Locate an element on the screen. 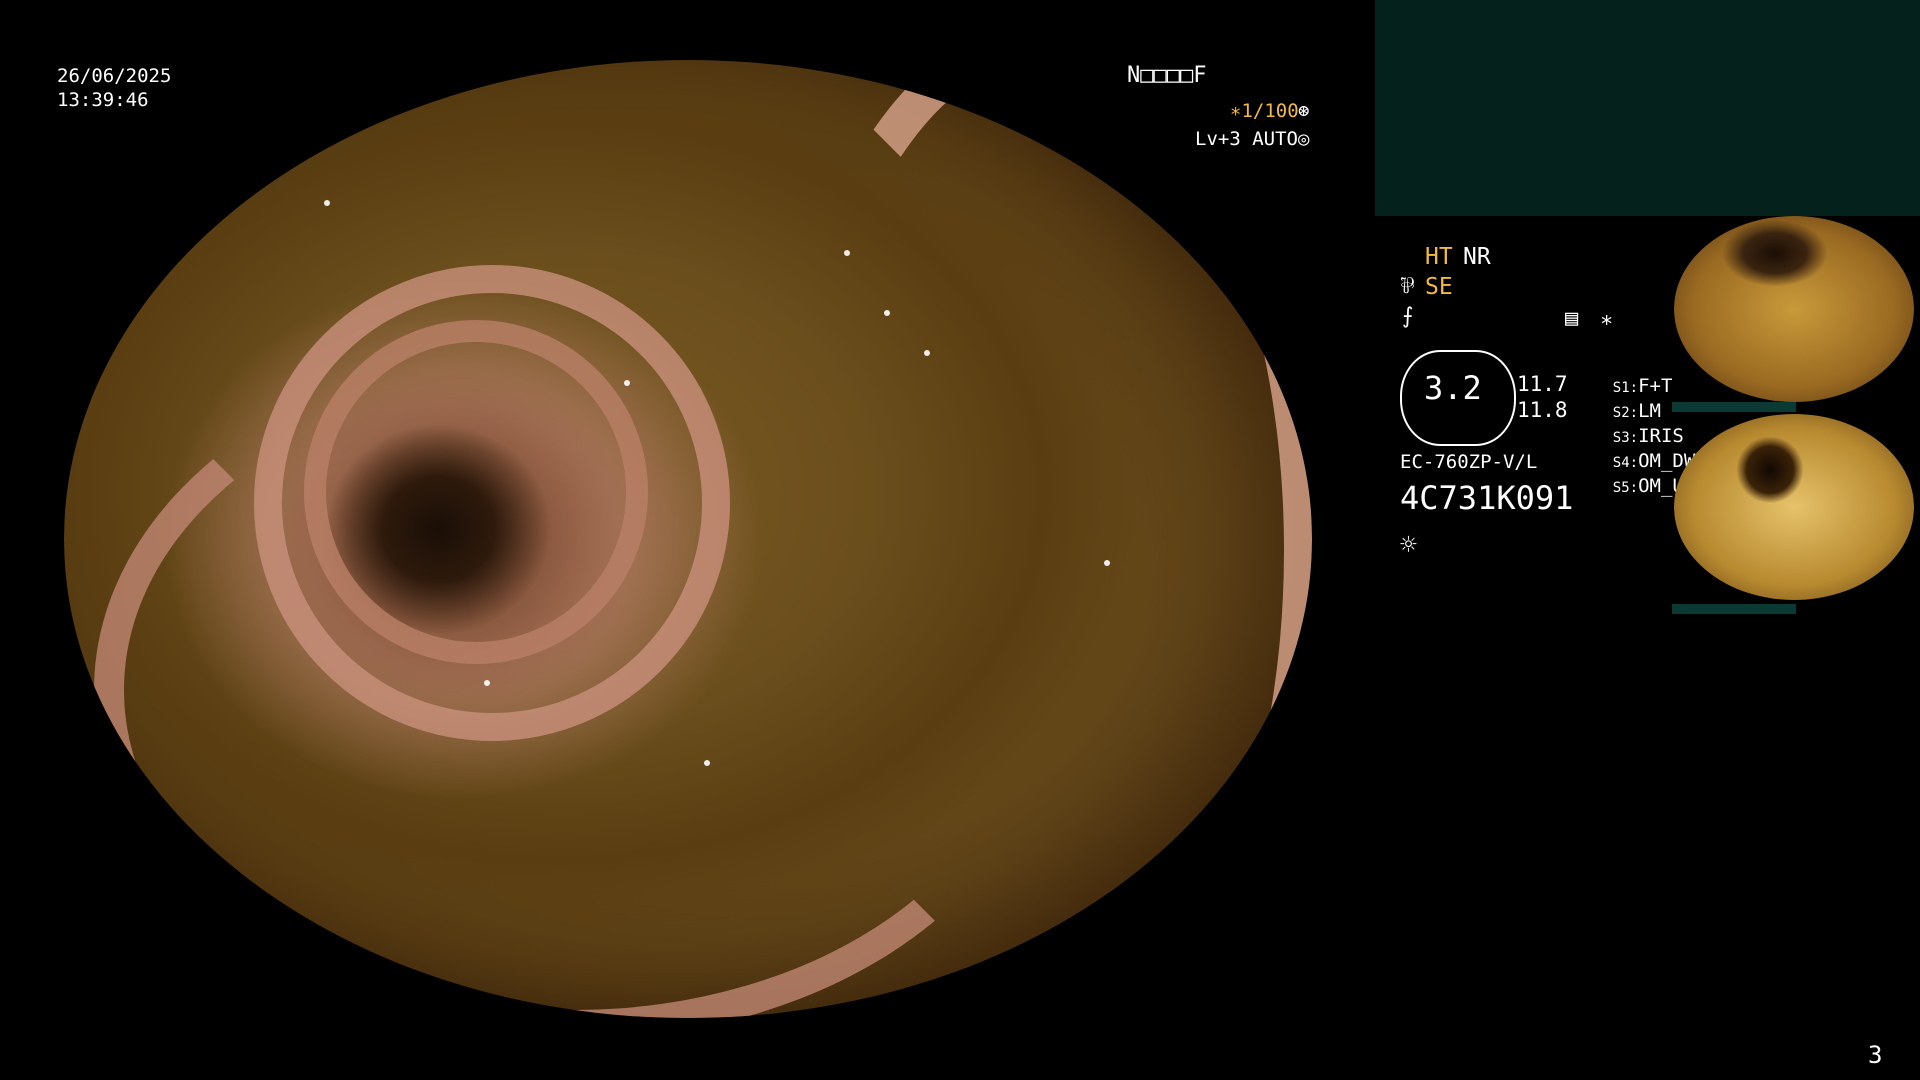 The height and width of the screenshot is (1080, 1920). switch-key: S5: is located at coordinates (1625, 488).